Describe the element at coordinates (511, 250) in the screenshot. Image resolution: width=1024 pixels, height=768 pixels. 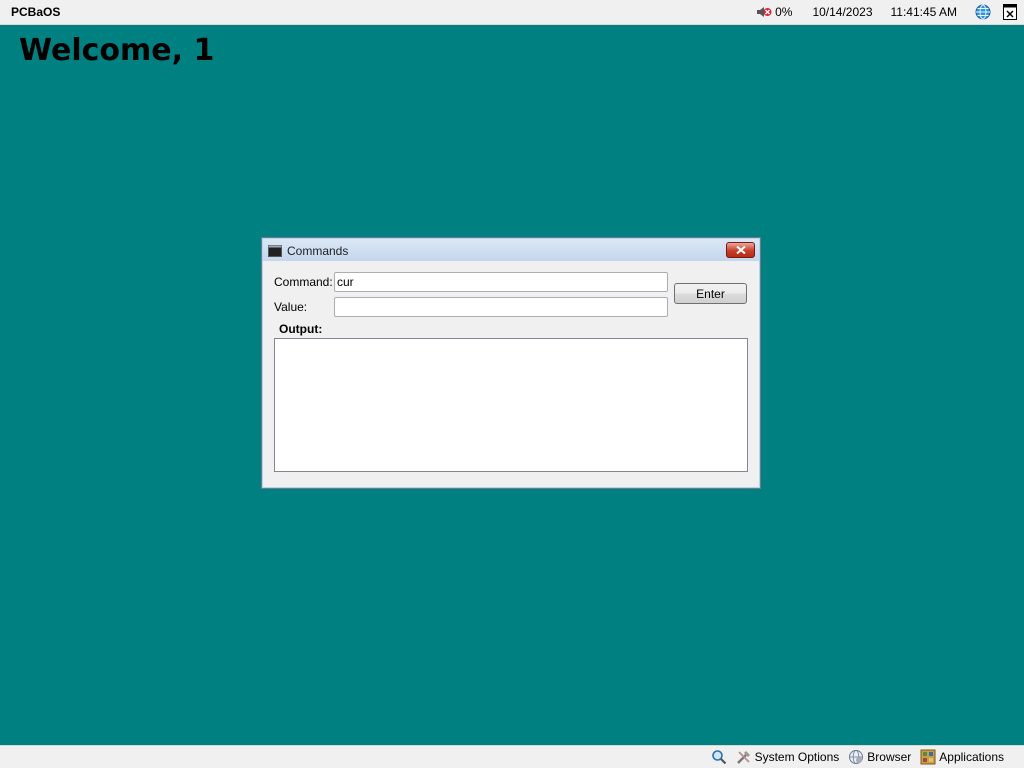
I see `dialog-titlebar: Commands` at that location.